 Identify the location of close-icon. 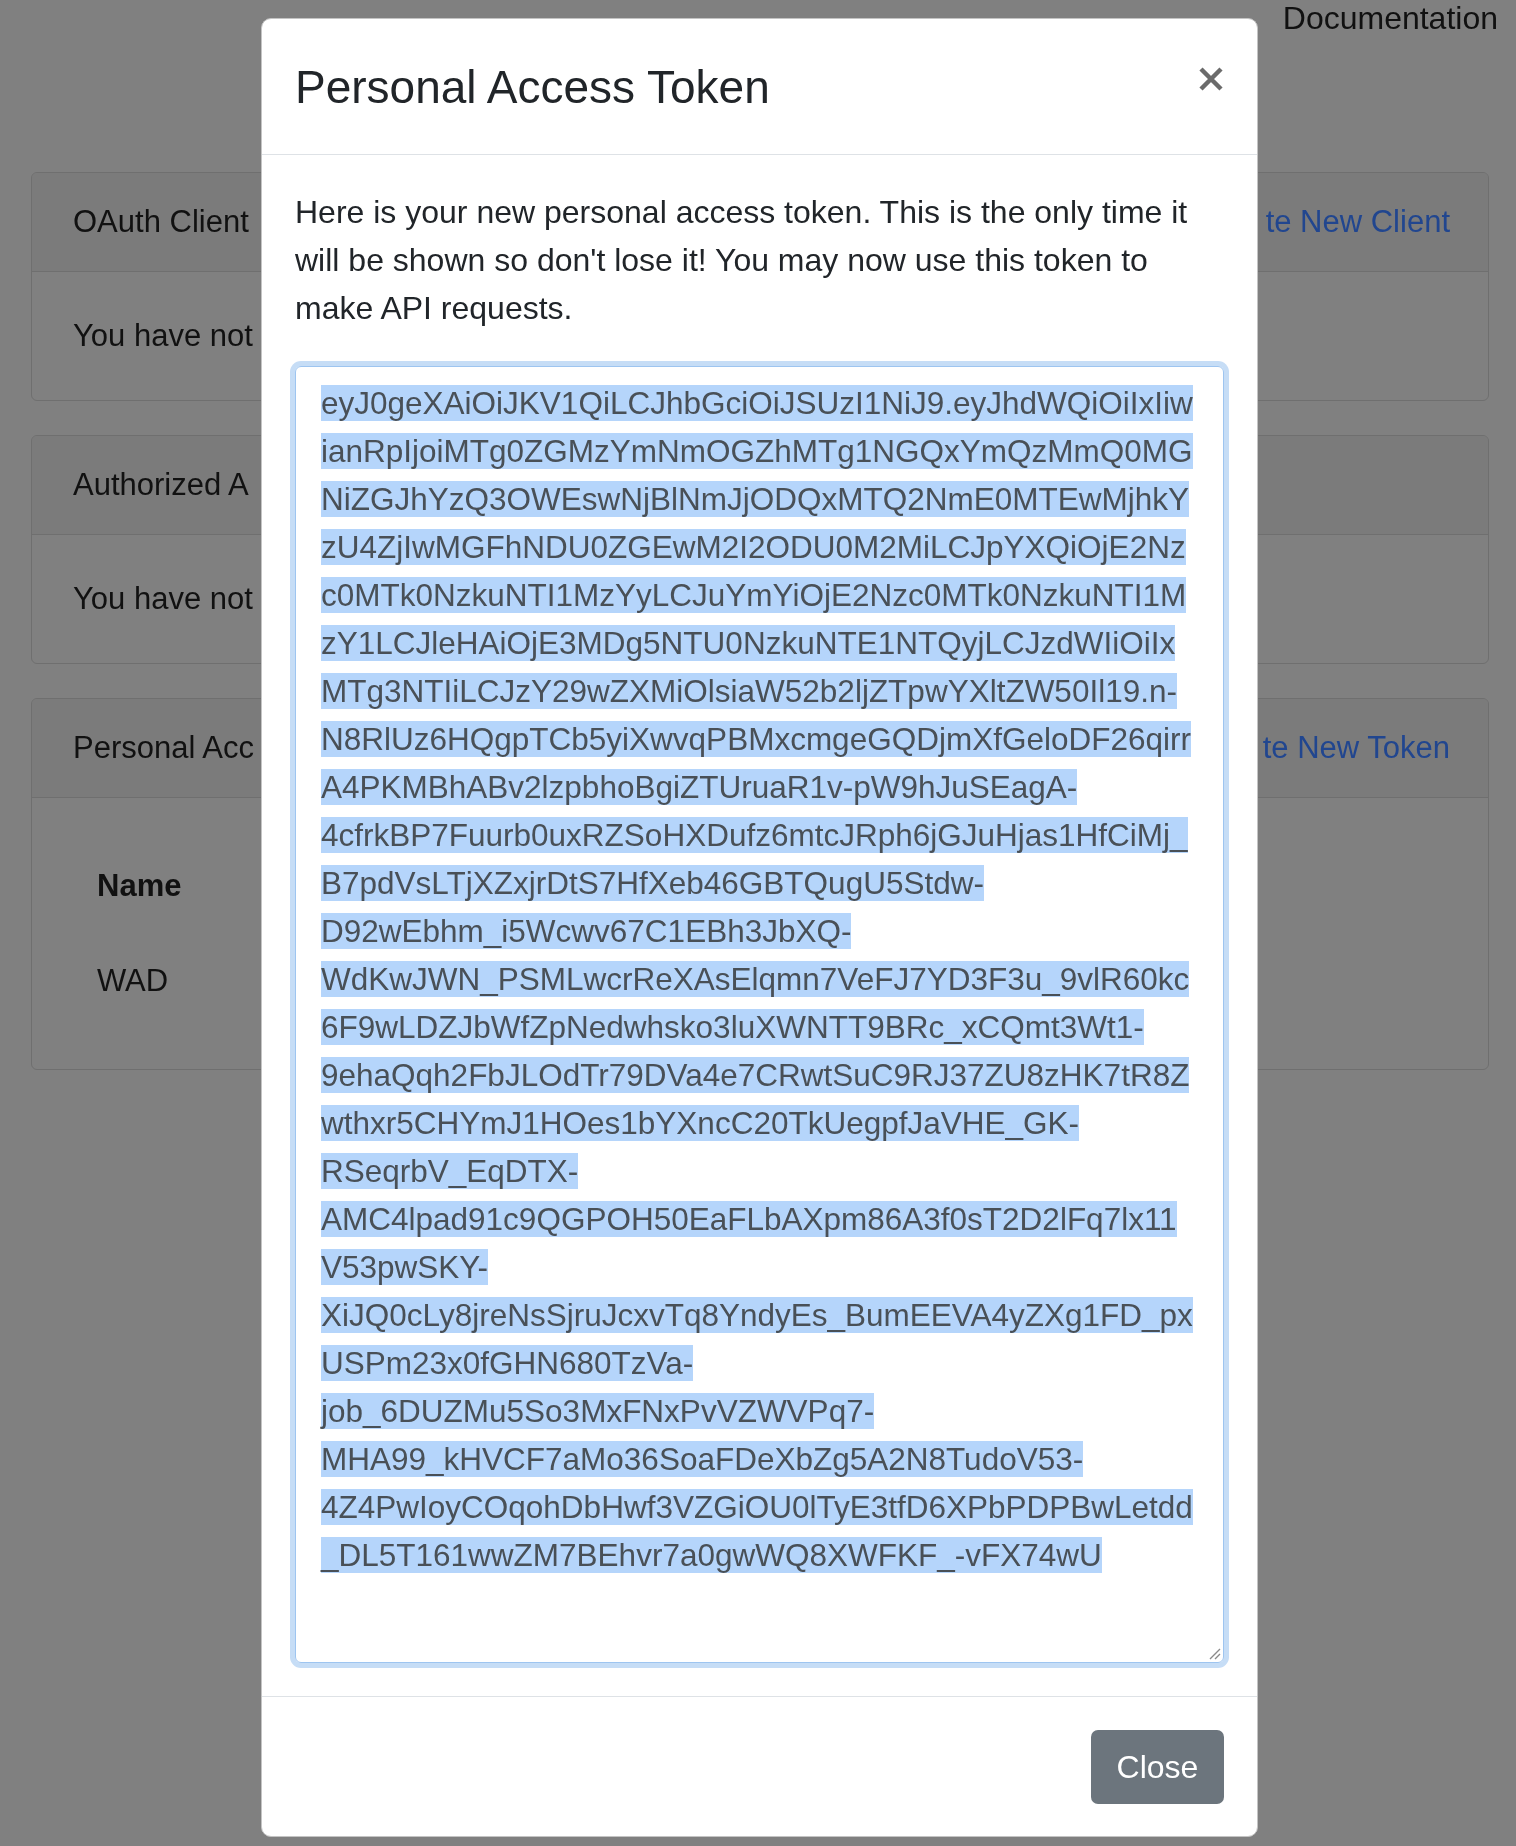
(1211, 78).